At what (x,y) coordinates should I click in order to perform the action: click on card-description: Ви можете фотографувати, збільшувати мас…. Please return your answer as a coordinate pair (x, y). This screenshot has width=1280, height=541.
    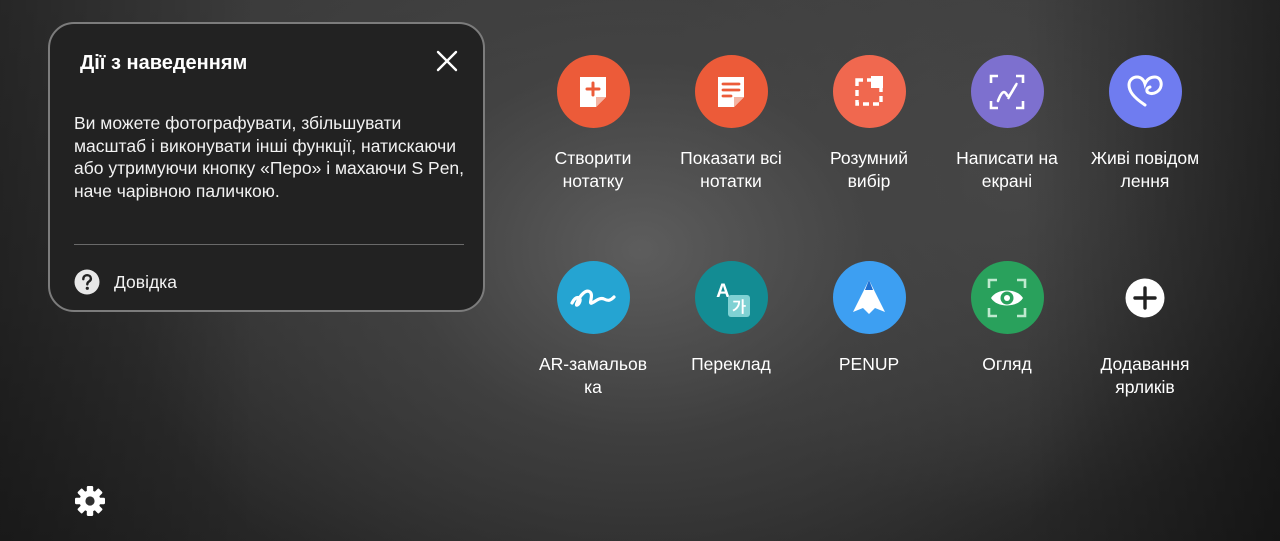
    Looking at the image, I should click on (269, 157).